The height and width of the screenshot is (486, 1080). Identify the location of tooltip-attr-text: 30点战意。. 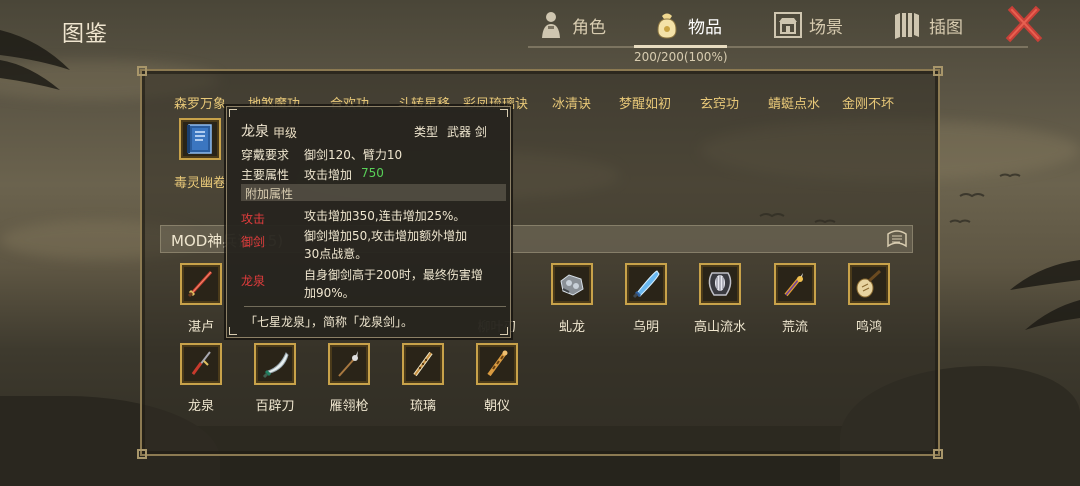
(336, 254).